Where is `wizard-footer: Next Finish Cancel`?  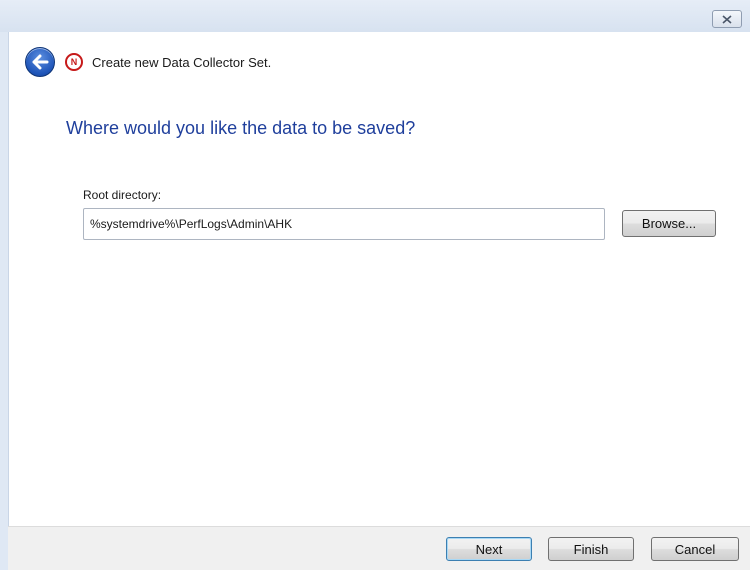
wizard-footer: Next Finish Cancel is located at coordinates (379, 548).